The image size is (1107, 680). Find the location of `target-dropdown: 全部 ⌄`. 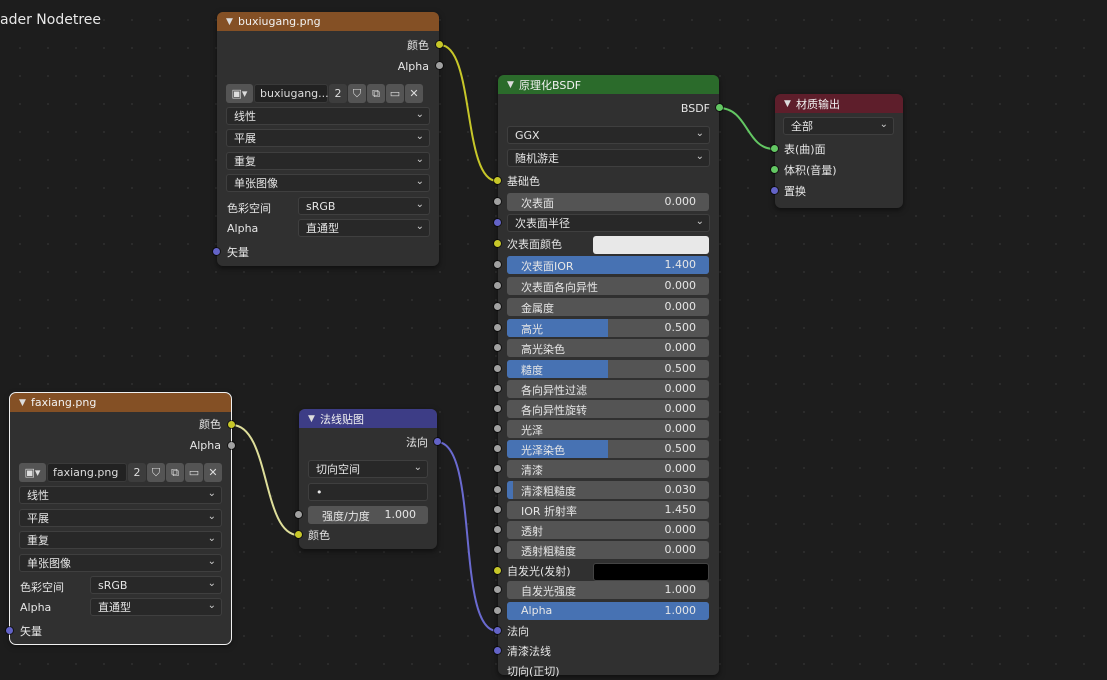

target-dropdown: 全部 ⌄ is located at coordinates (838, 126).